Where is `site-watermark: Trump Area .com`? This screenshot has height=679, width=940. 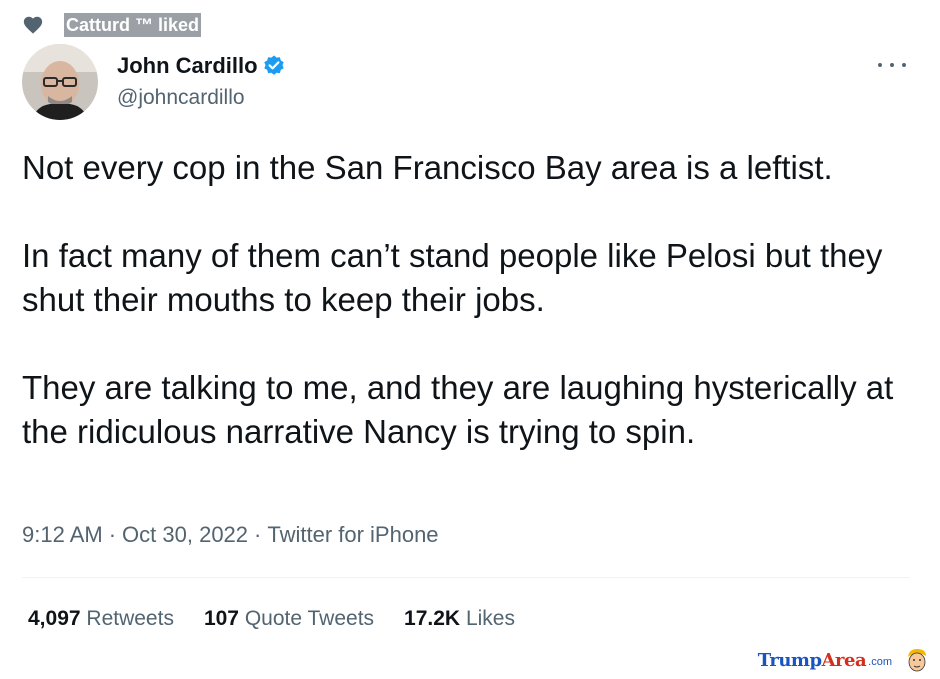 site-watermark: Trump Area .com is located at coordinates (844, 660).